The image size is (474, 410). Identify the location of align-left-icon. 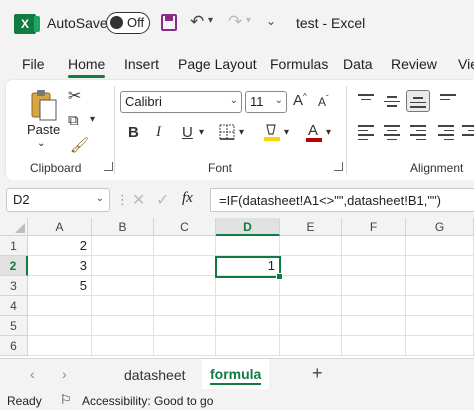
(366, 134).